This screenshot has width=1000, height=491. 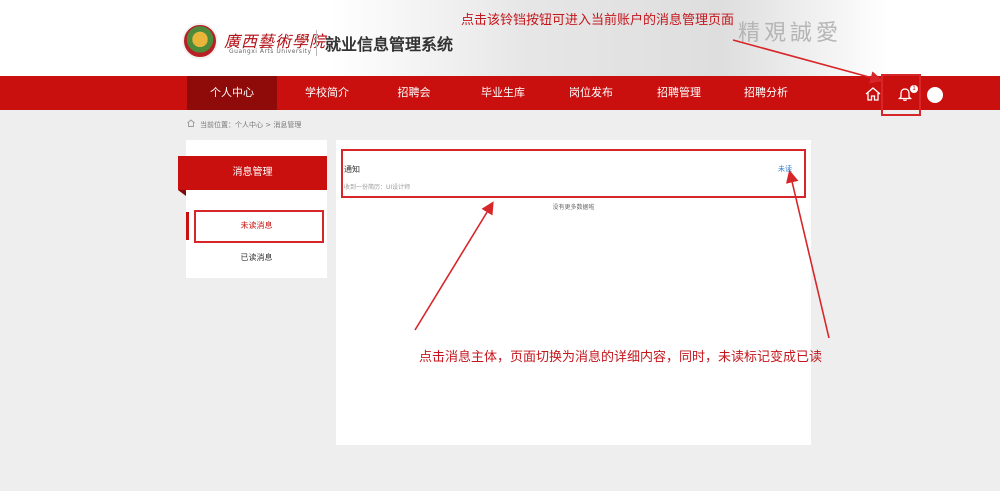 I want to click on arrow-to-message, so click(x=454, y=266).